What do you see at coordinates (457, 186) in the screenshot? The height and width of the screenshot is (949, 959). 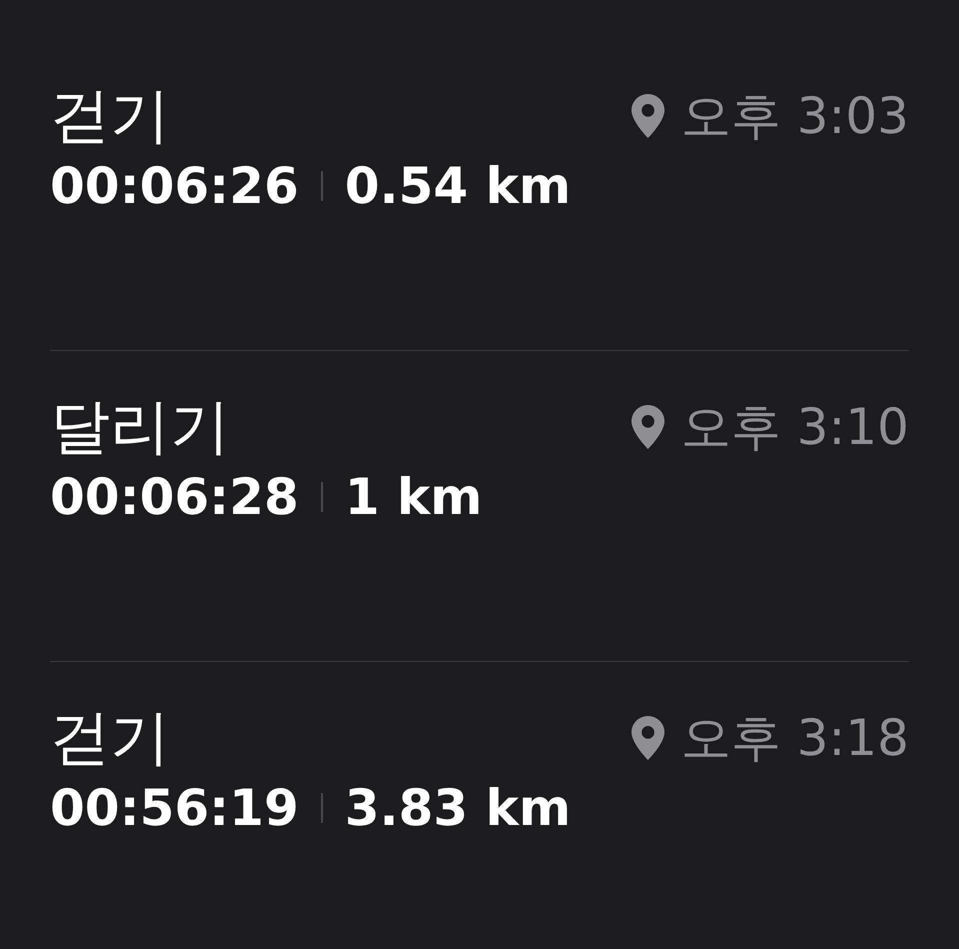 I see `distance: 0.54 km` at bounding box center [457, 186].